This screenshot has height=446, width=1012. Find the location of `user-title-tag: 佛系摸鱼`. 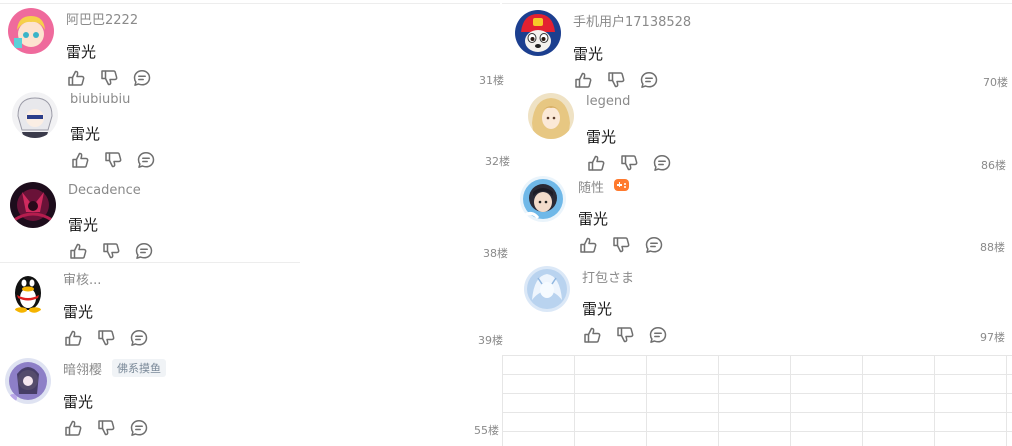

user-title-tag: 佛系摸鱼 is located at coordinates (139, 368).